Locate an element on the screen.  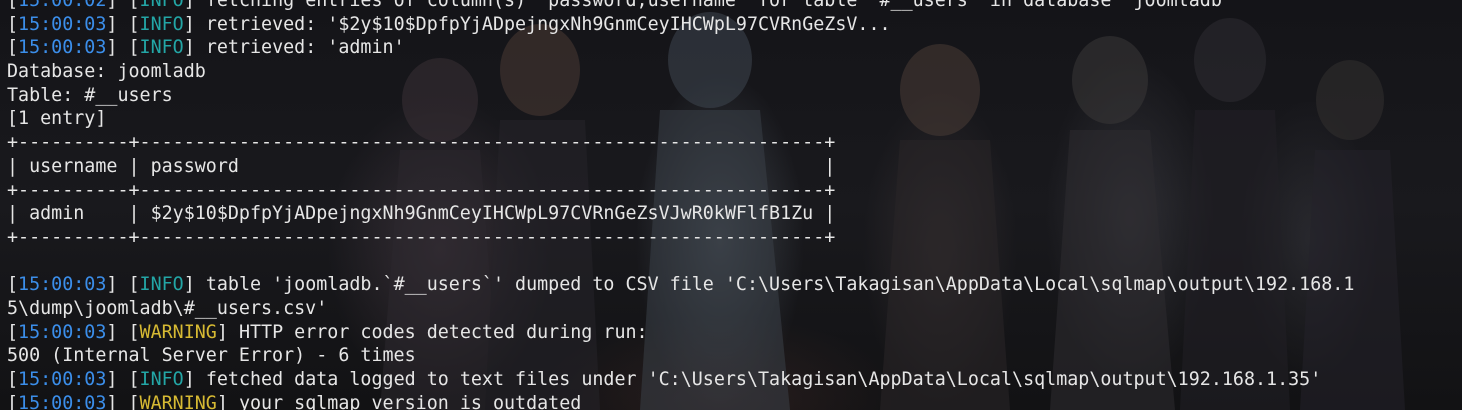
terminal-line: [1 entry] is located at coordinates (680, 119).